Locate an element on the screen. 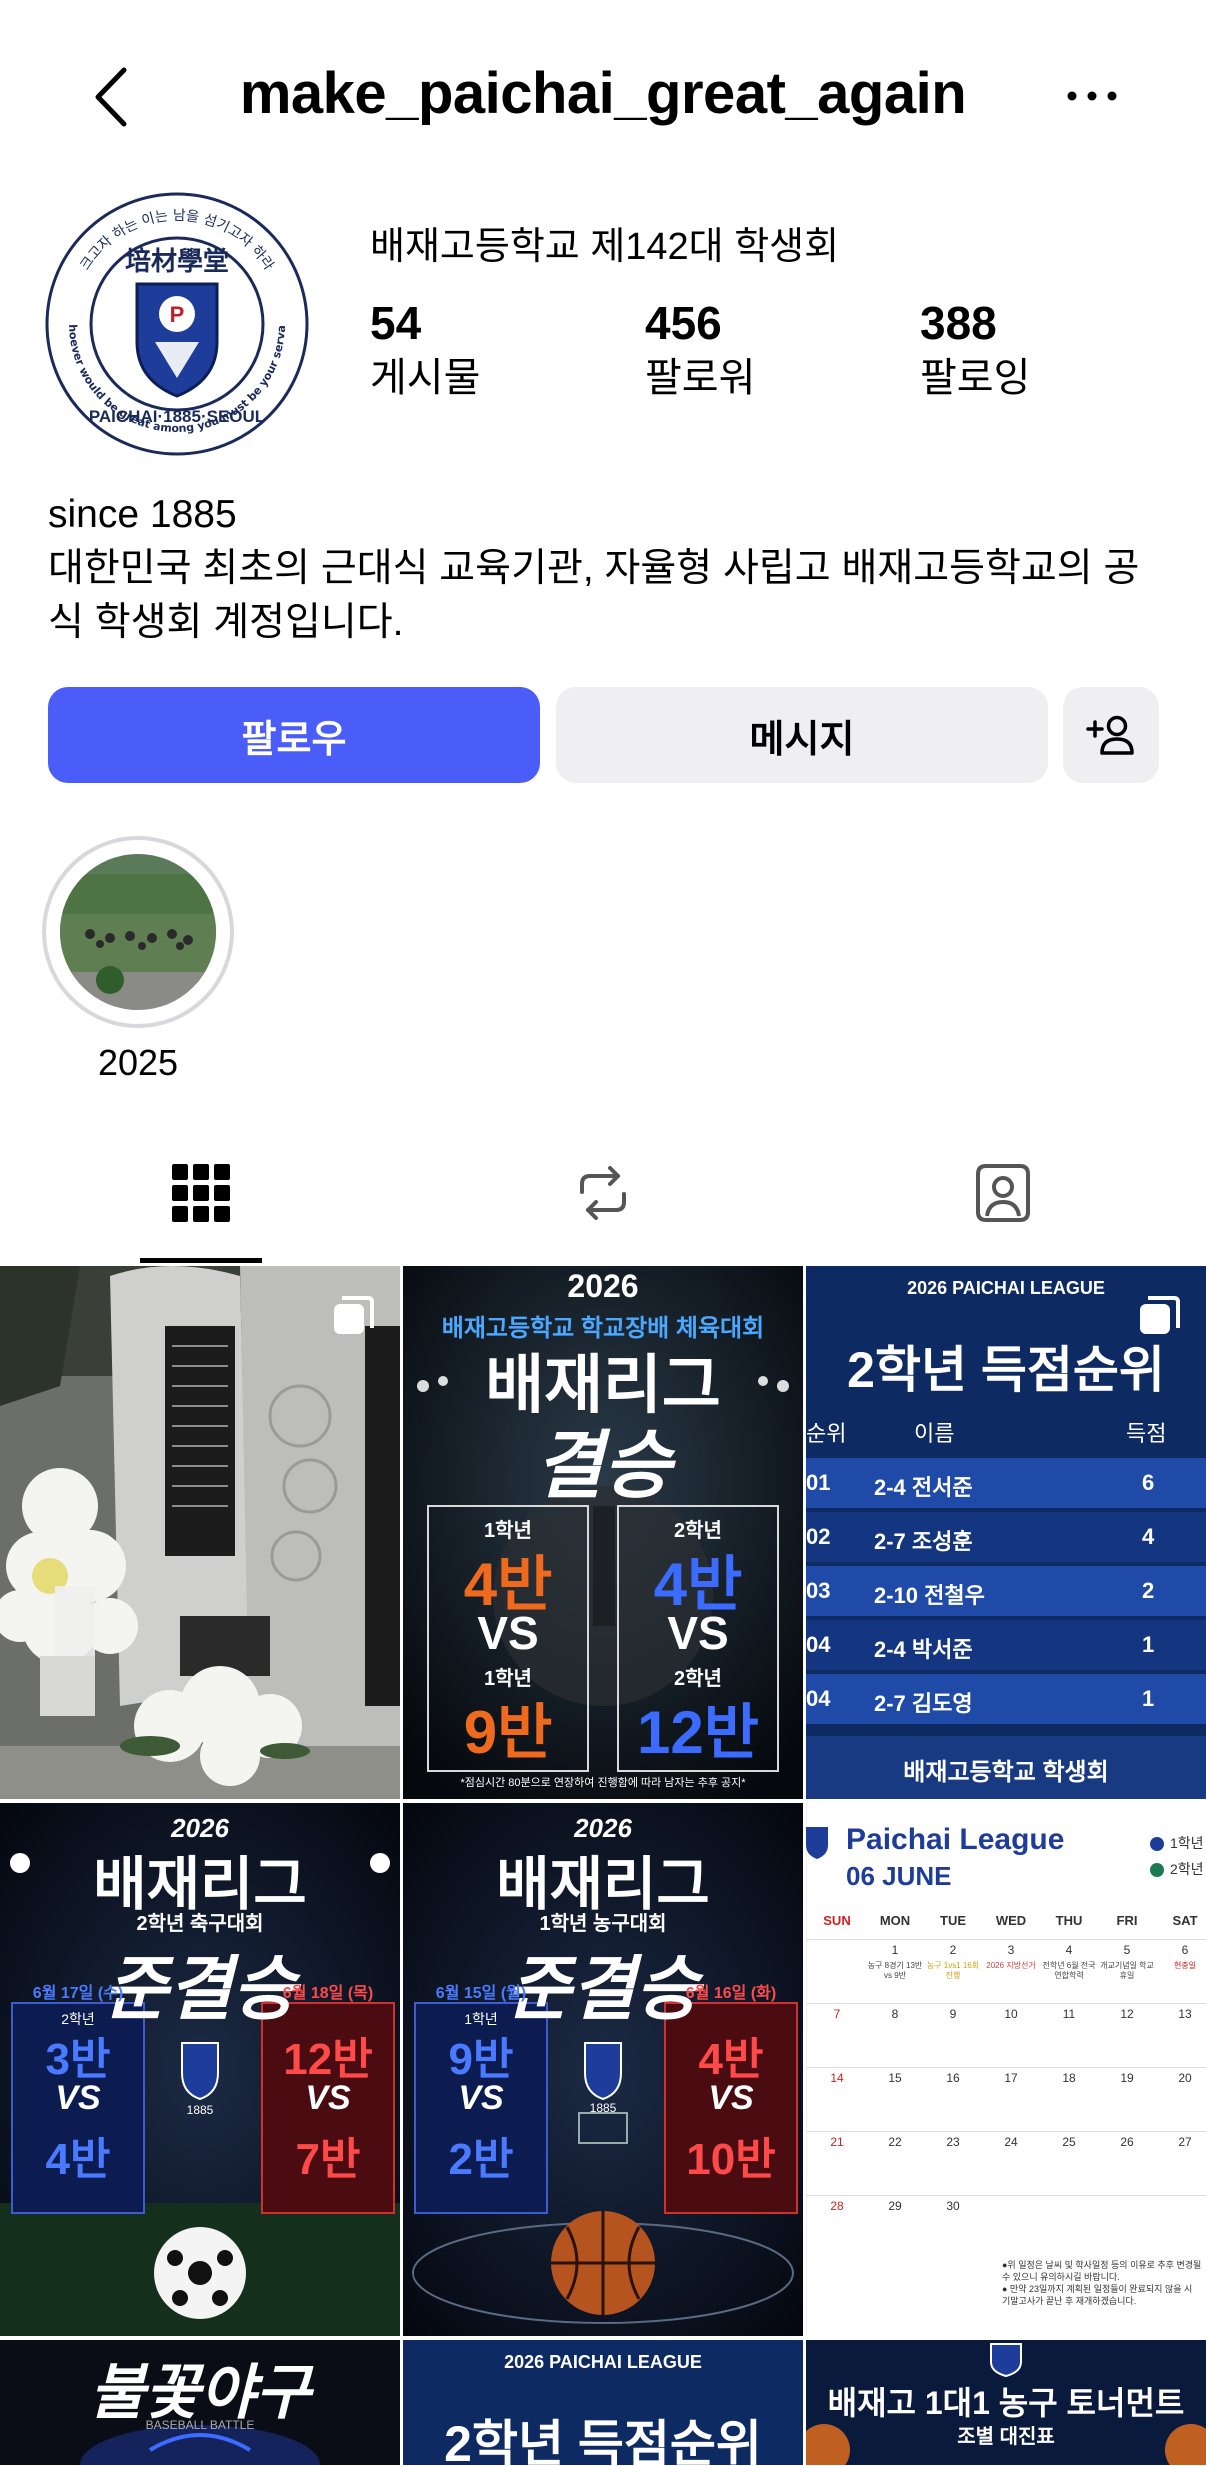 This screenshot has width=1206, height=2466. grid-icon is located at coordinates (201, 1193).